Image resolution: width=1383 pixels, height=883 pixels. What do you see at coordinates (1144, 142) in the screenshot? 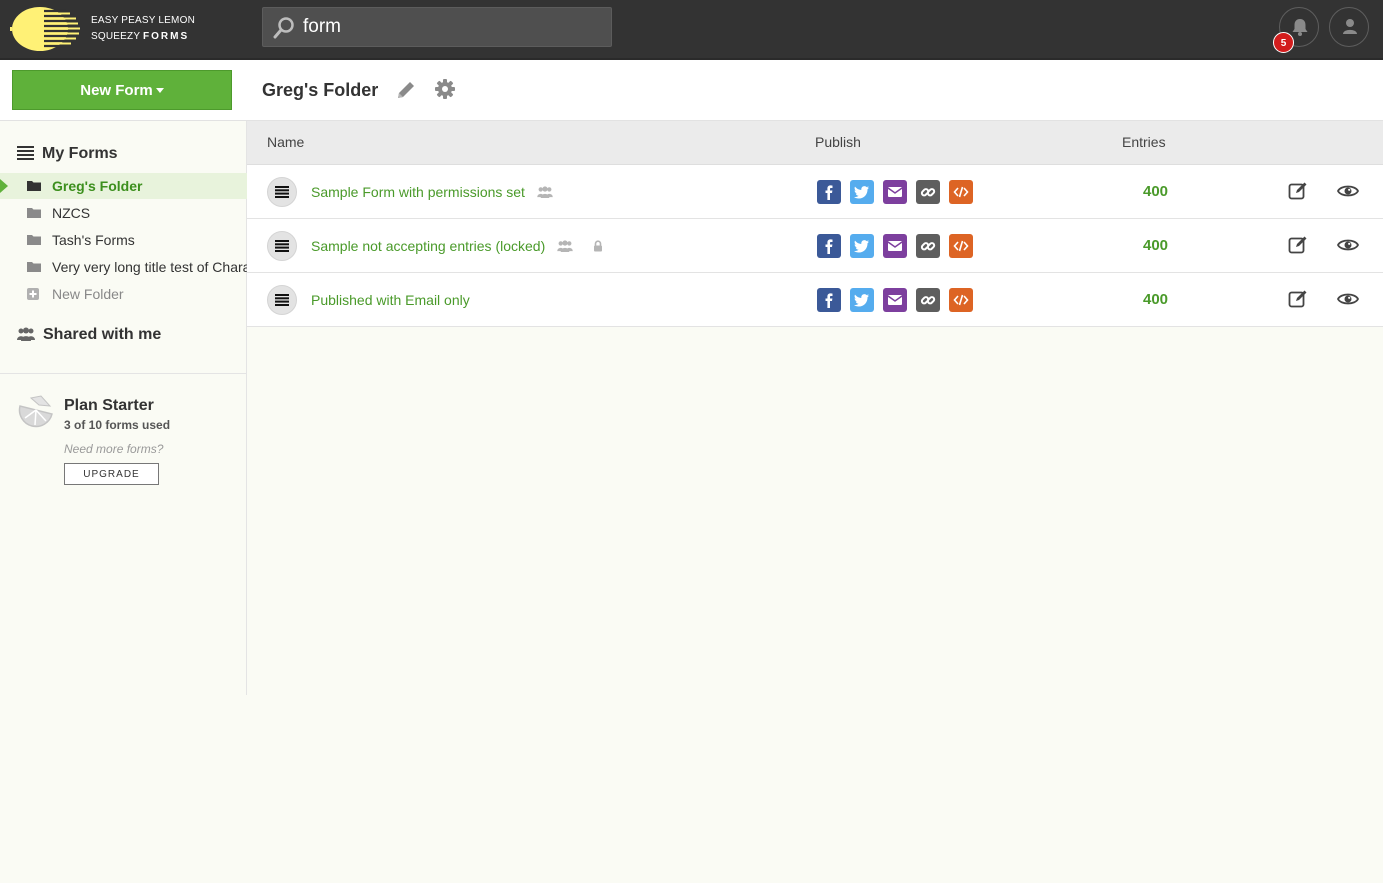
I see `column-header-entries: Entries` at bounding box center [1144, 142].